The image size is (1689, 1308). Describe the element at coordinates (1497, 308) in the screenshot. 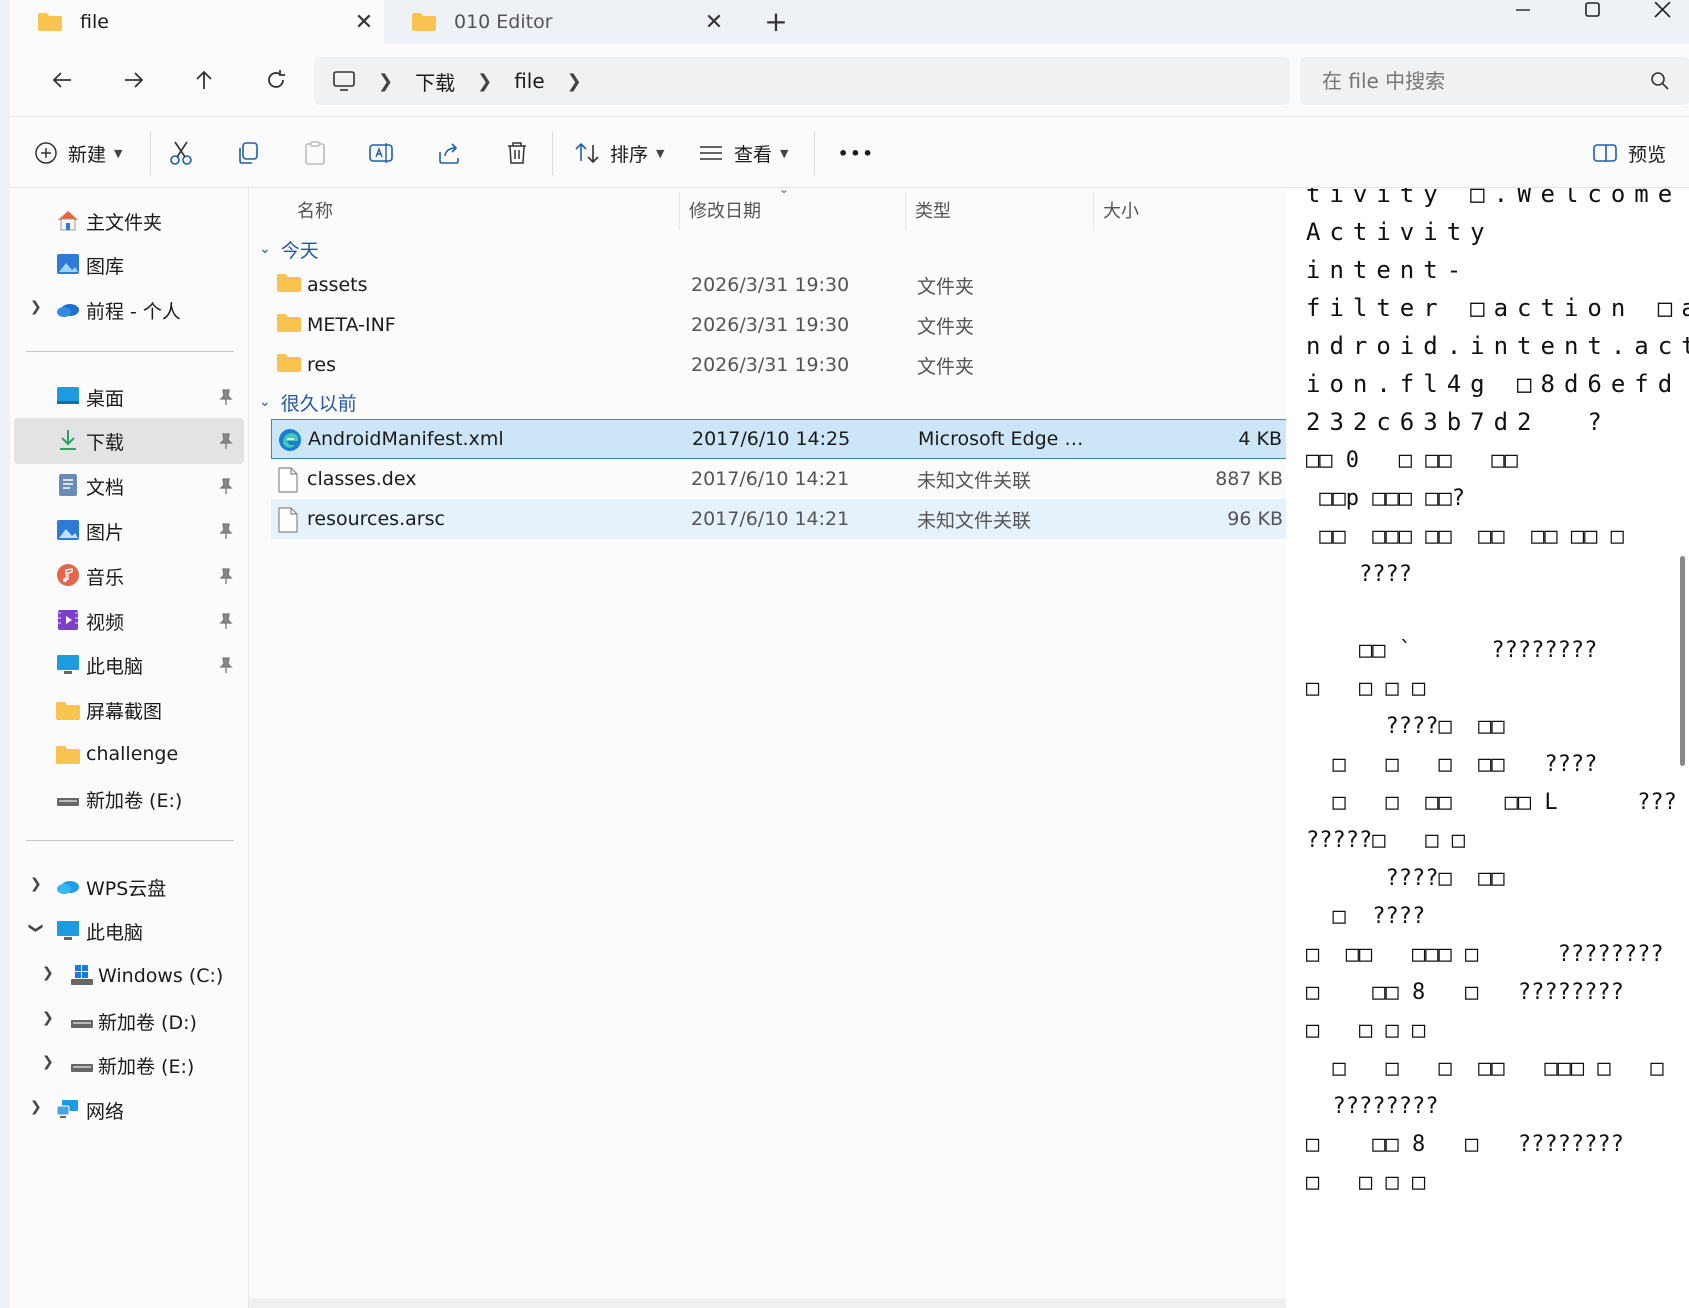

I see `preview-line: filter □action □a` at that location.